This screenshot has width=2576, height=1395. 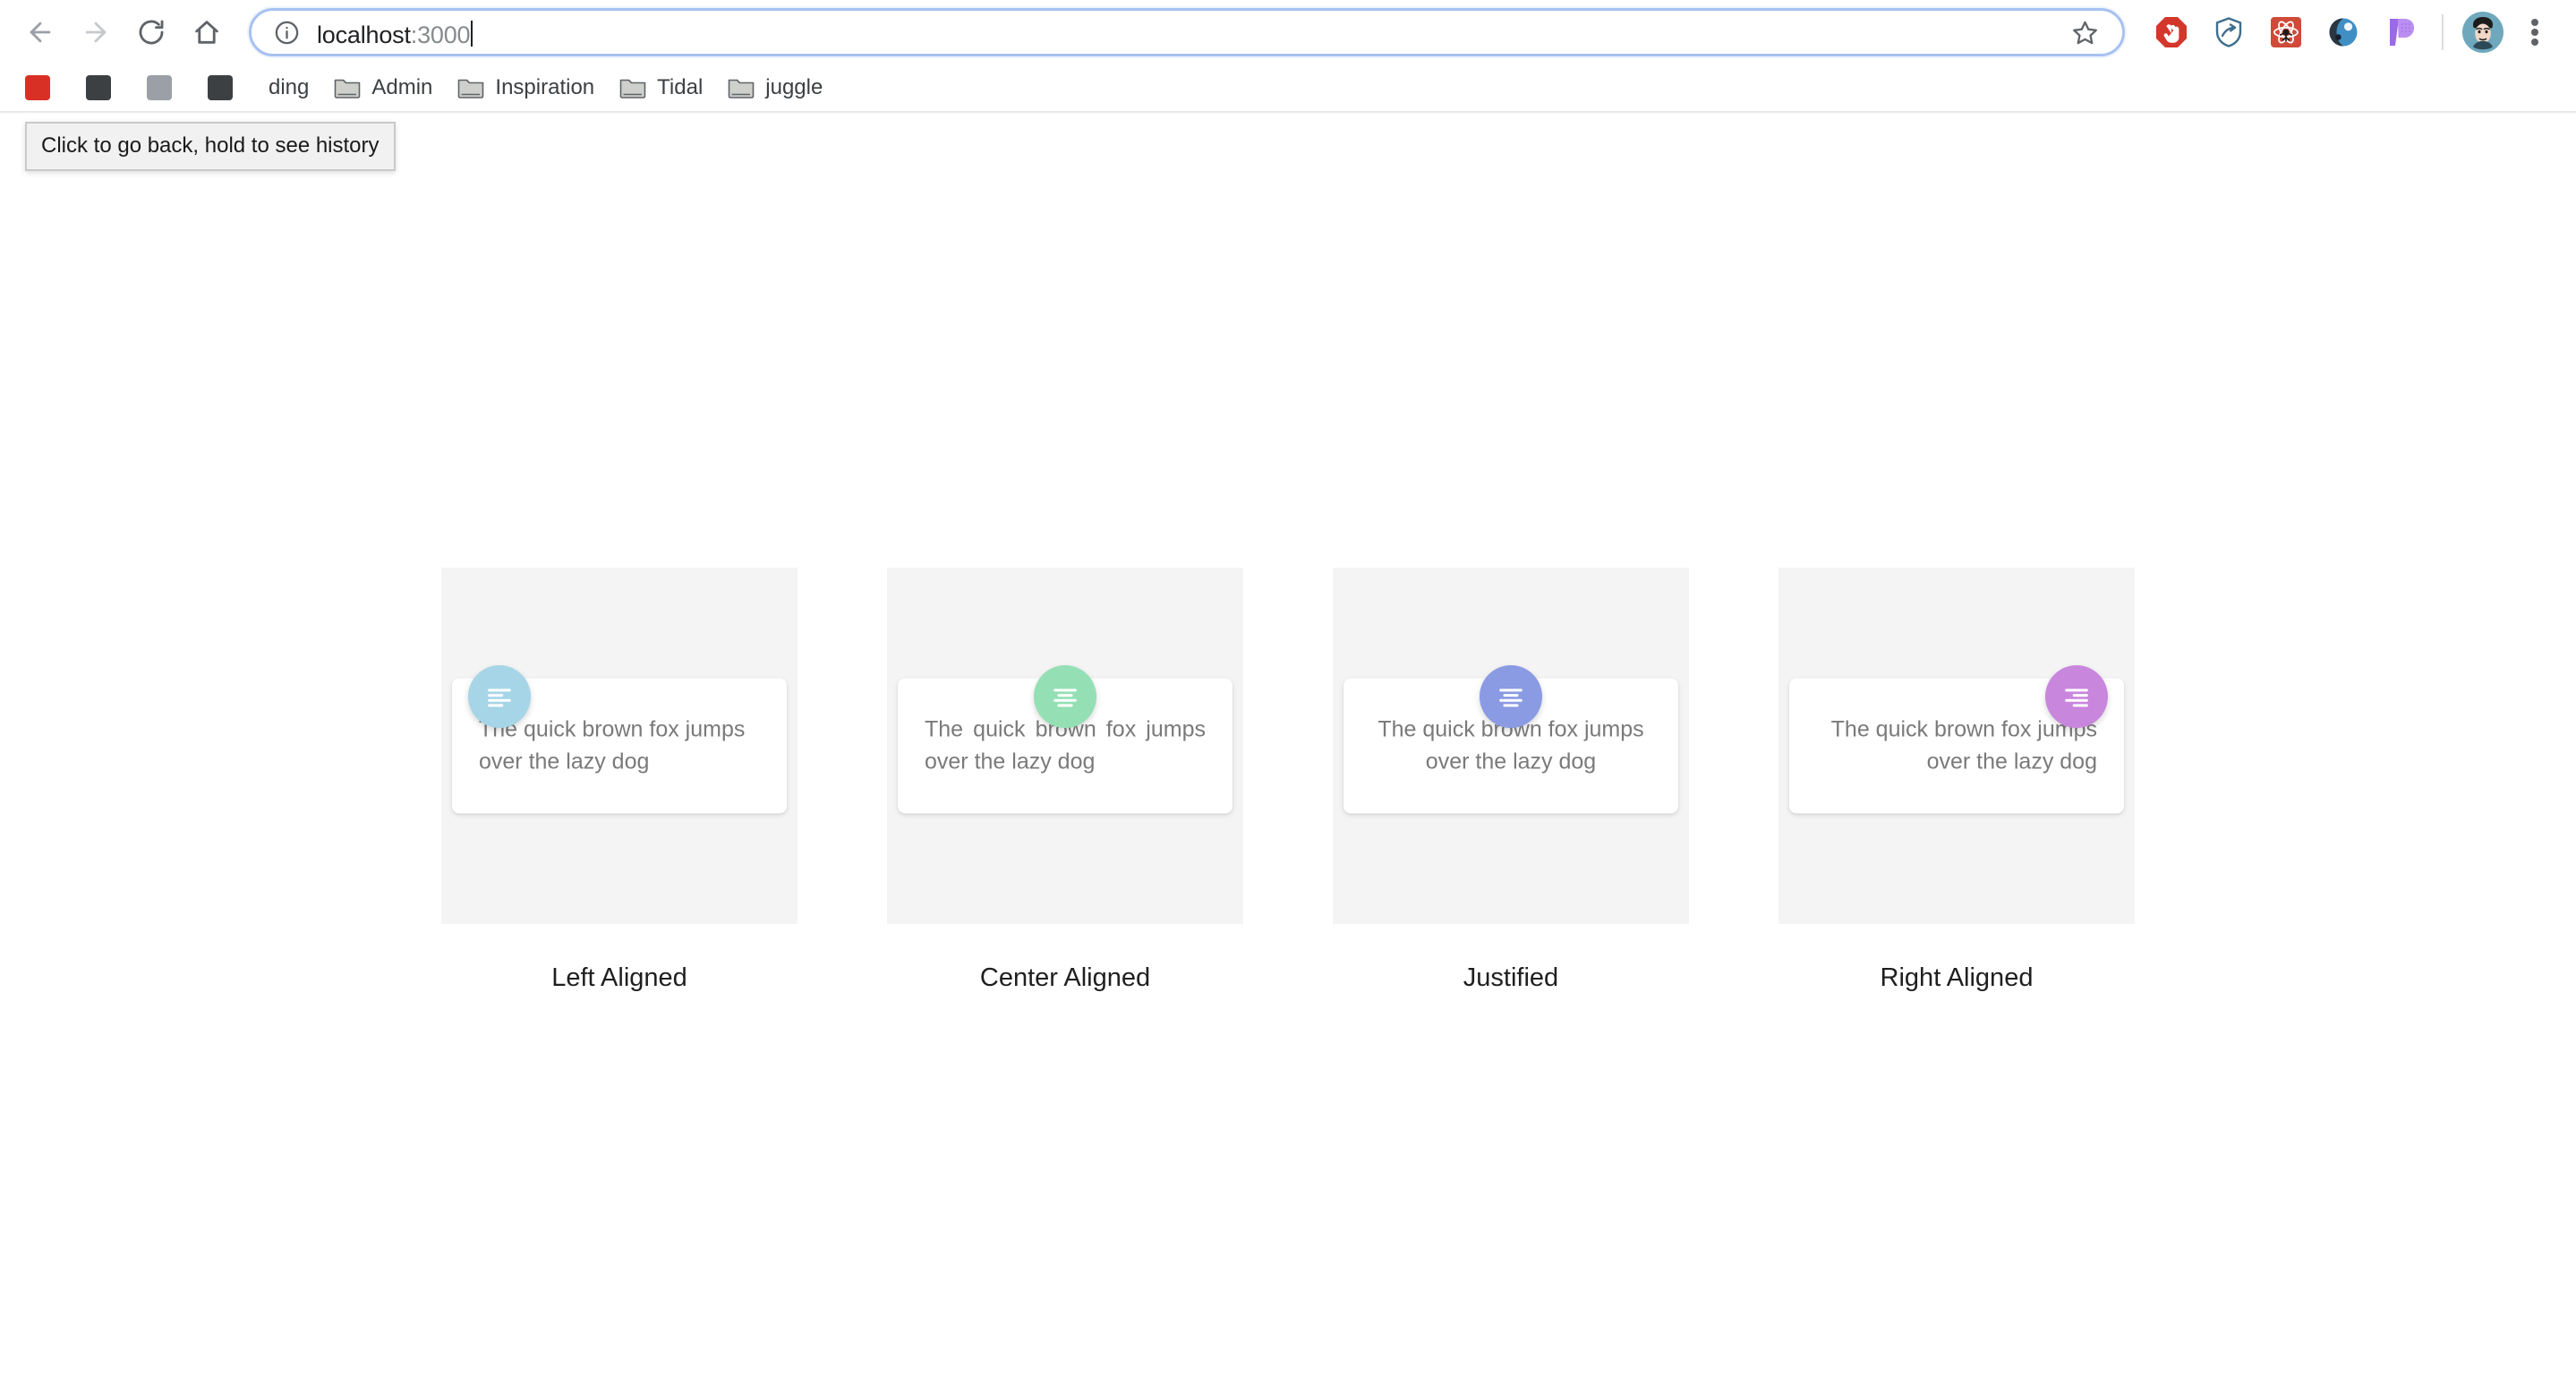 I want to click on adblock-extension-icon, so click(x=2171, y=32).